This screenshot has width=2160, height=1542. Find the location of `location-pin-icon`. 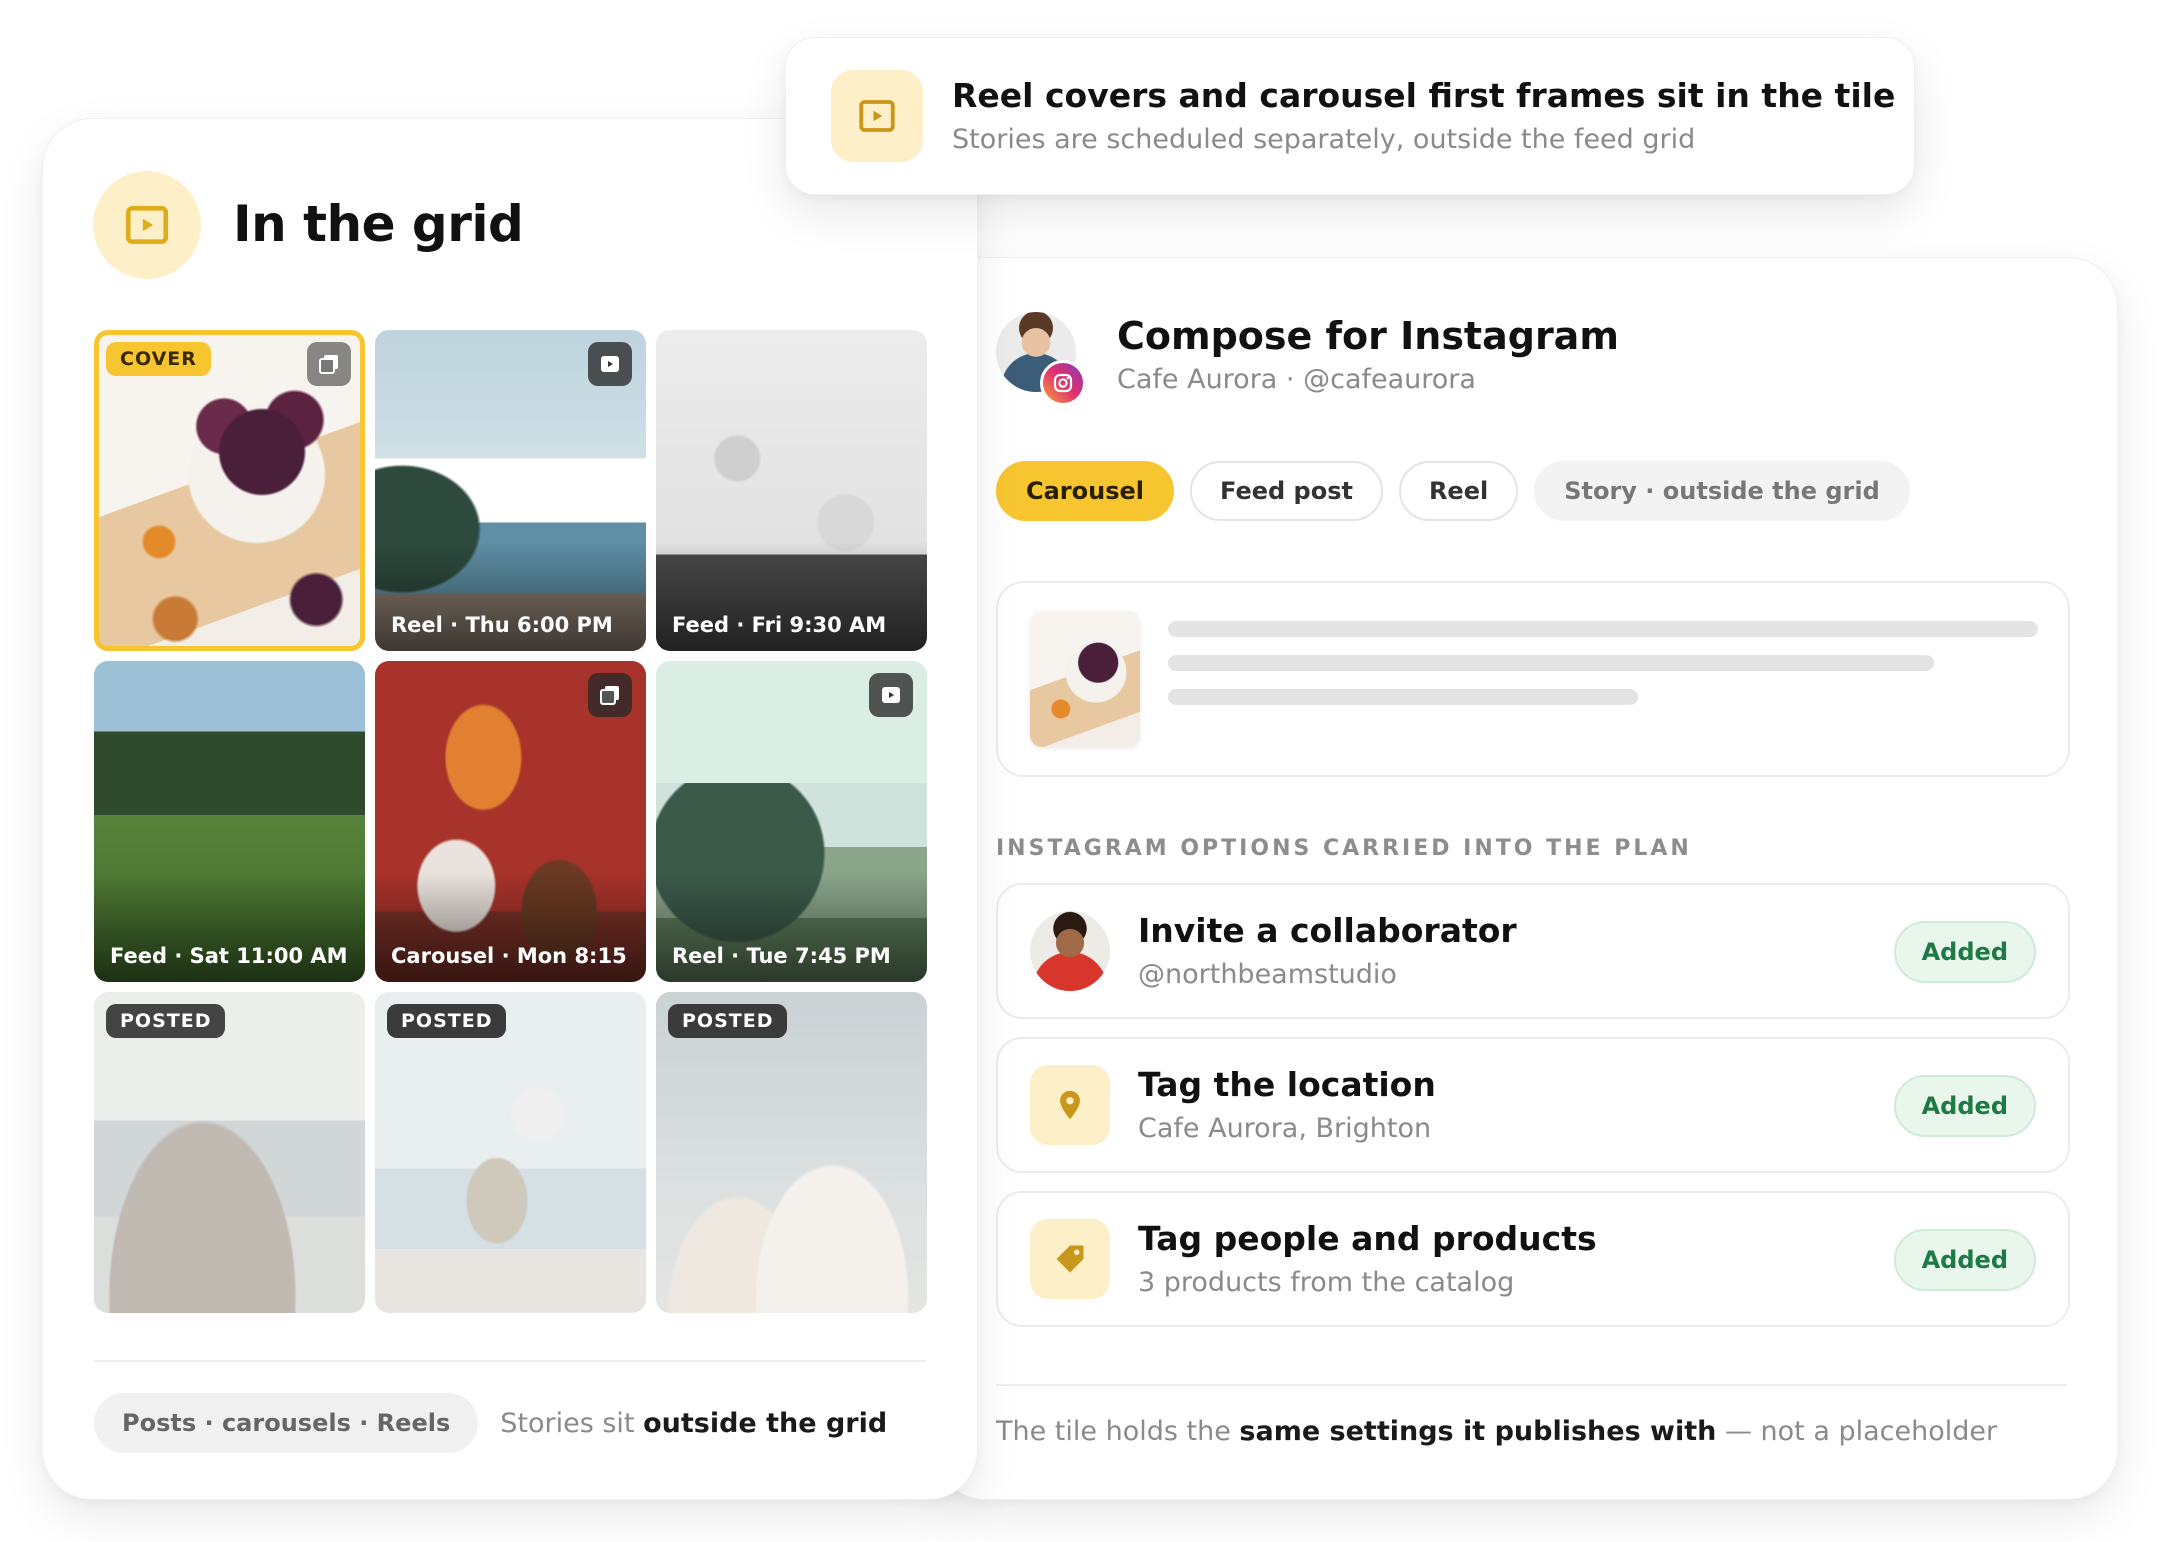

location-pin-icon is located at coordinates (1070, 1105).